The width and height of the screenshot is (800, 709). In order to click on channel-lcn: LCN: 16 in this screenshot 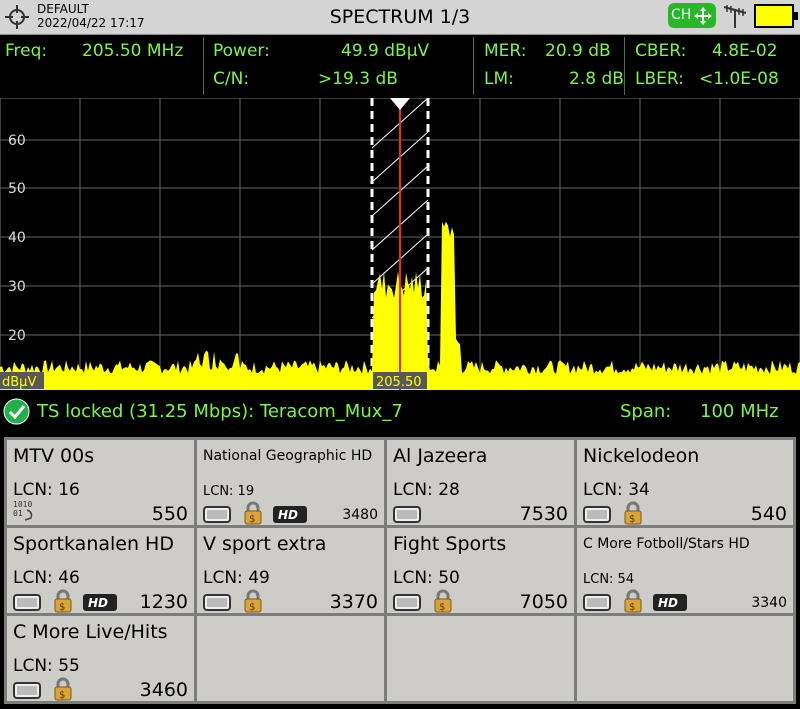, I will do `click(46, 490)`.